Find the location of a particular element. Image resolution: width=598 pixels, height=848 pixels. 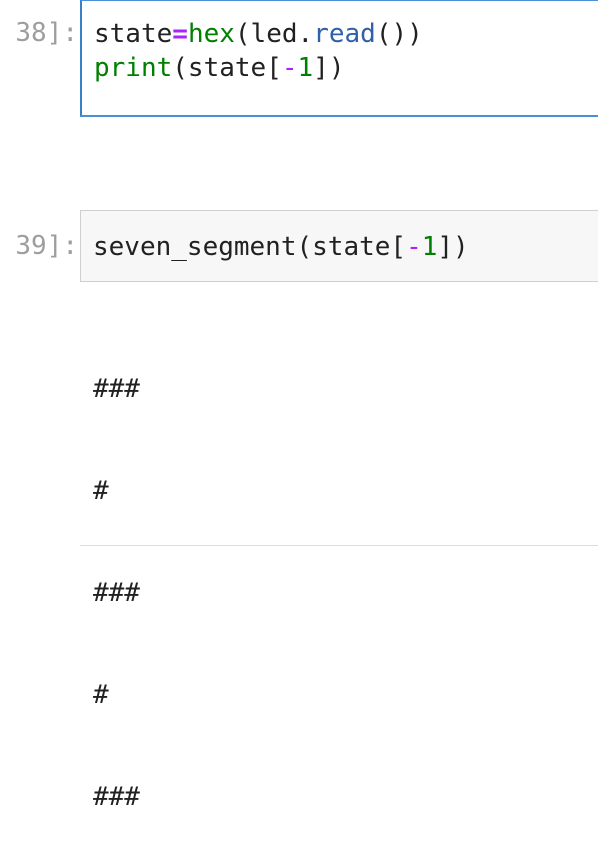

cell-38-prompt: 38]: is located at coordinates (46, 33).